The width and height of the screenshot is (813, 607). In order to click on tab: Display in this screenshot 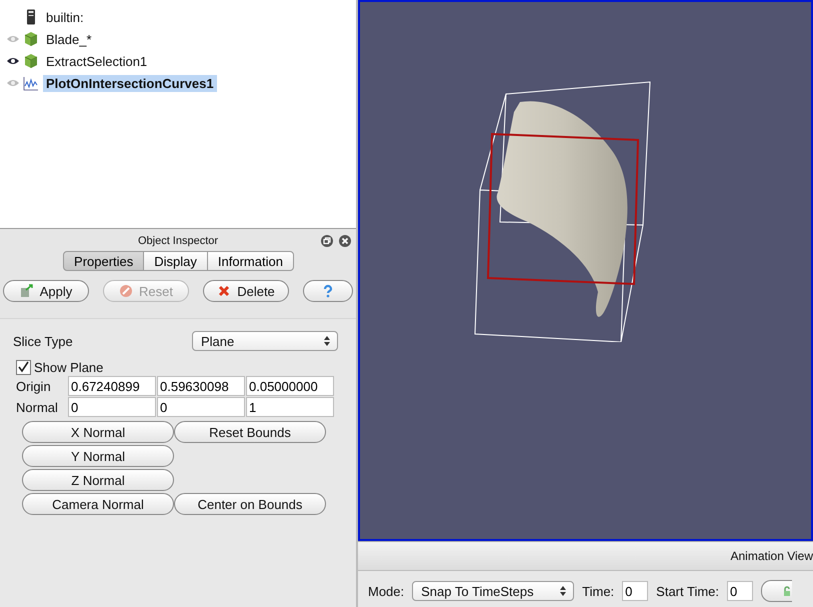, I will do `click(175, 261)`.